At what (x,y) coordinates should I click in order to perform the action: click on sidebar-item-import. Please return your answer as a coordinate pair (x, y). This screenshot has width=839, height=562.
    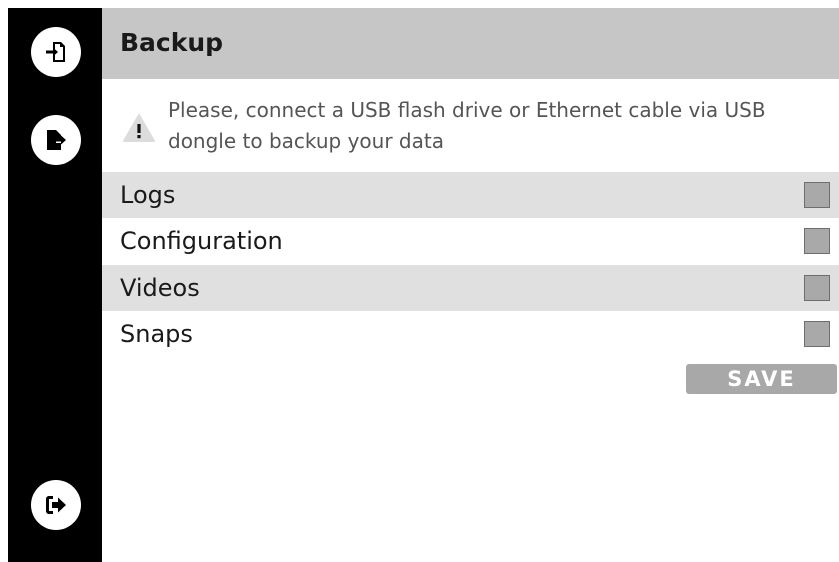
    Looking at the image, I should click on (56, 52).